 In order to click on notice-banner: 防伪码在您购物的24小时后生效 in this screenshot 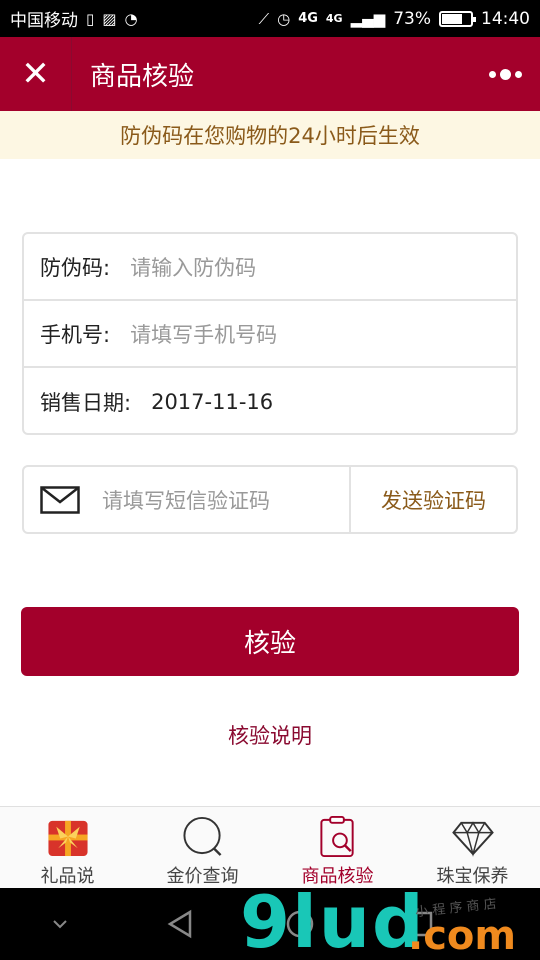, I will do `click(270, 135)`.